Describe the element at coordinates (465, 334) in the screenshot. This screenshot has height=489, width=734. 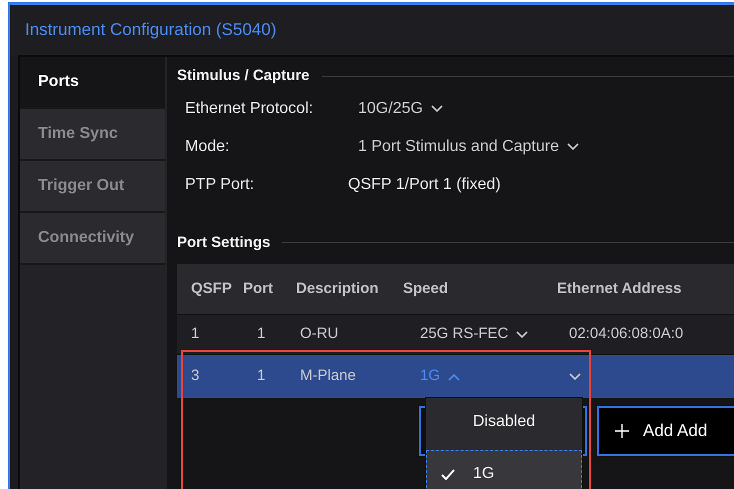
I see `speed-dropdown: 25G RS-FEC` at that location.